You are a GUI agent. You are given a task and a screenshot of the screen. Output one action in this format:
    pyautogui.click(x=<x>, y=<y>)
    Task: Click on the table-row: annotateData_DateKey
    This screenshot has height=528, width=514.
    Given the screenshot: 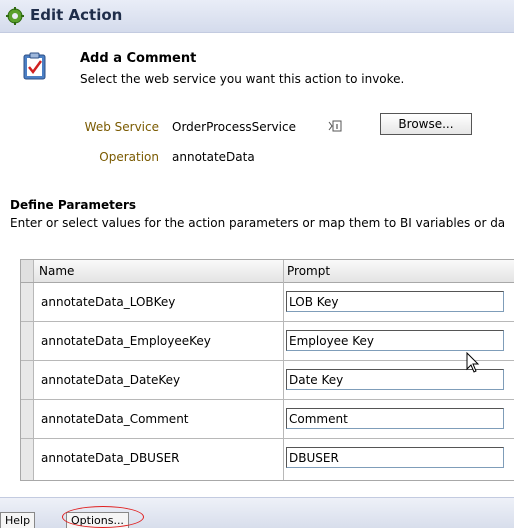 What is the action you would take?
    pyautogui.click(x=267, y=380)
    